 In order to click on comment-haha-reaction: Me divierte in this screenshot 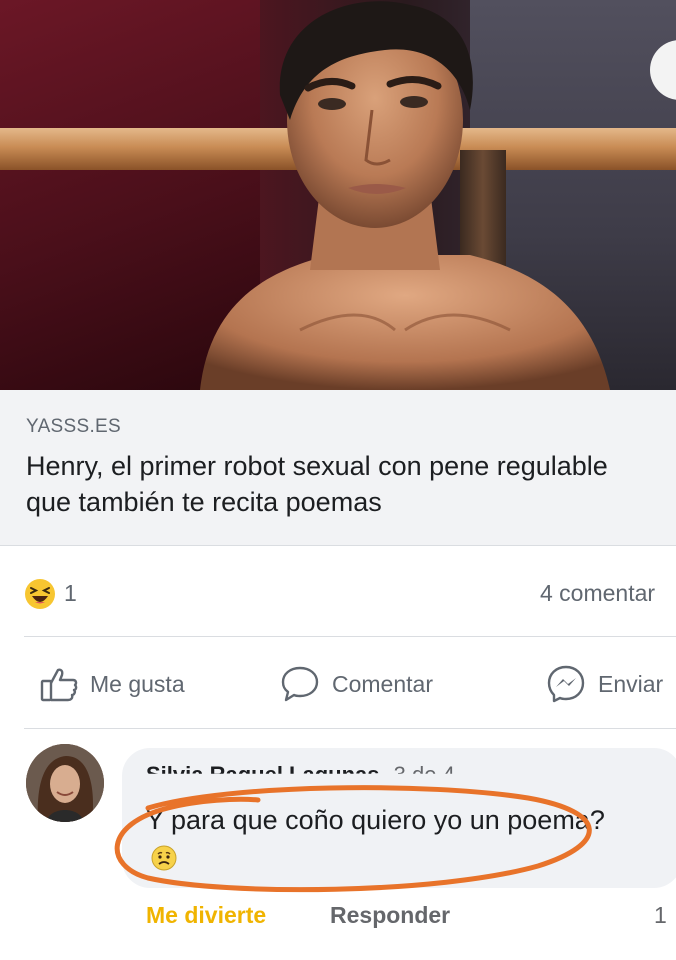, I will do `click(206, 915)`.